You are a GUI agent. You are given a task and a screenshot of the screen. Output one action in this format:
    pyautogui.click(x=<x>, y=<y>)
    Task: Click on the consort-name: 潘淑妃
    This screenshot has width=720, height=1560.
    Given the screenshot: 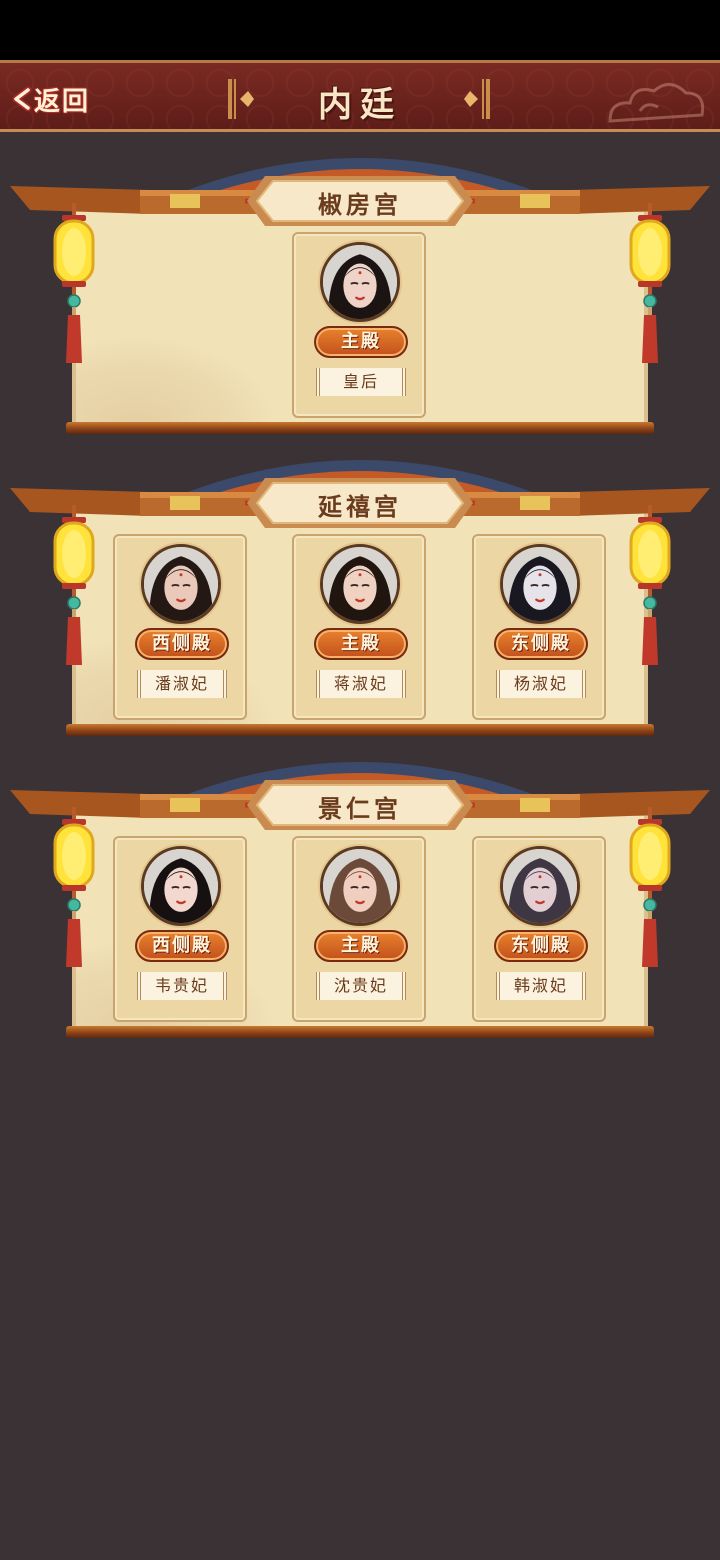 What is the action you would take?
    pyautogui.click(x=182, y=684)
    